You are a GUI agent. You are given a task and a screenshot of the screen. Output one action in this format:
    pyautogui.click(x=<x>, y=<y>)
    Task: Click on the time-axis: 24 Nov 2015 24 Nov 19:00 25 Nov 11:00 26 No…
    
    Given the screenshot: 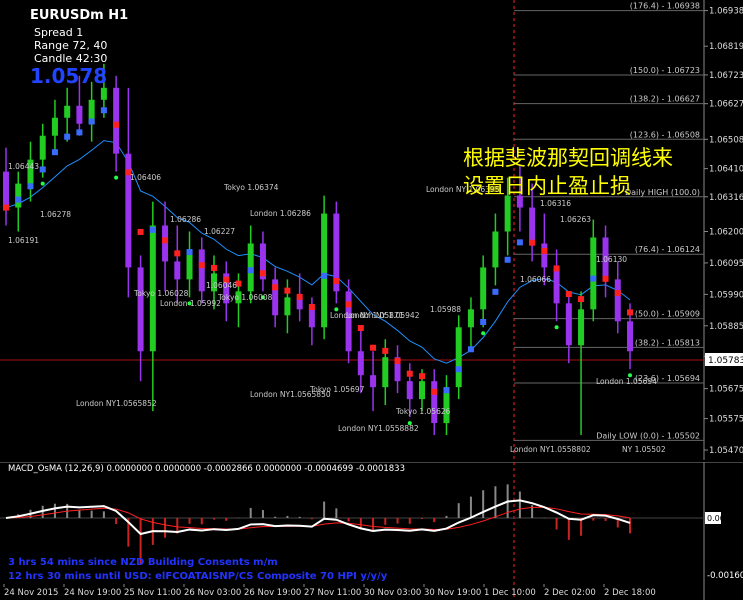 What is the action you would take?
    pyautogui.click(x=329, y=591)
    